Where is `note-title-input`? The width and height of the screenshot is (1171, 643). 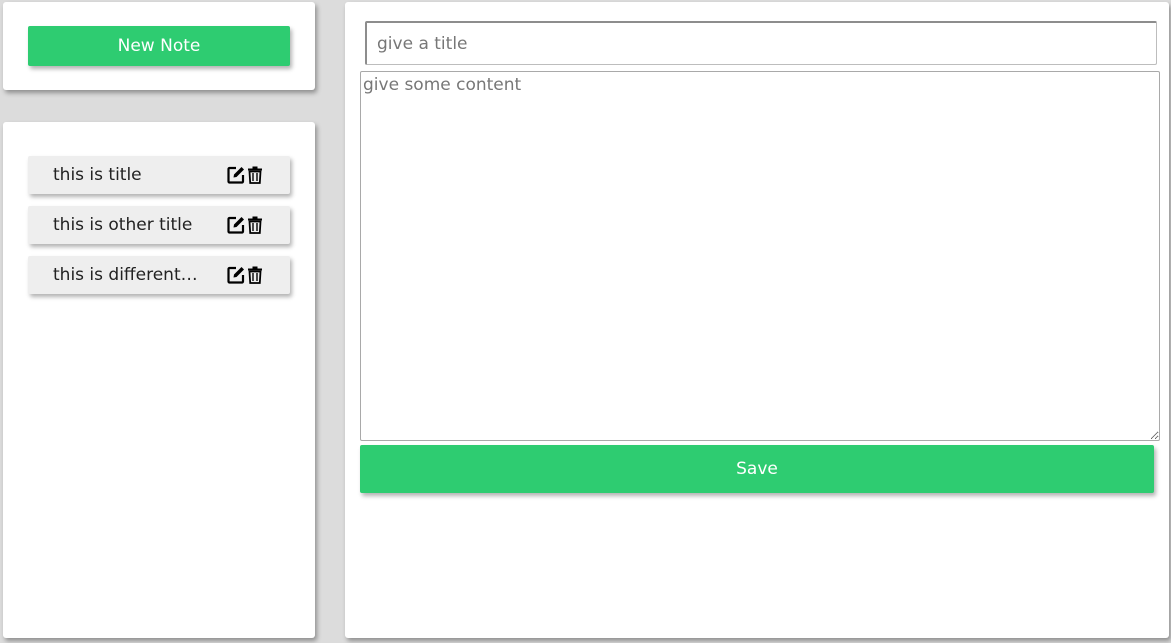
note-title-input is located at coordinates (761, 43).